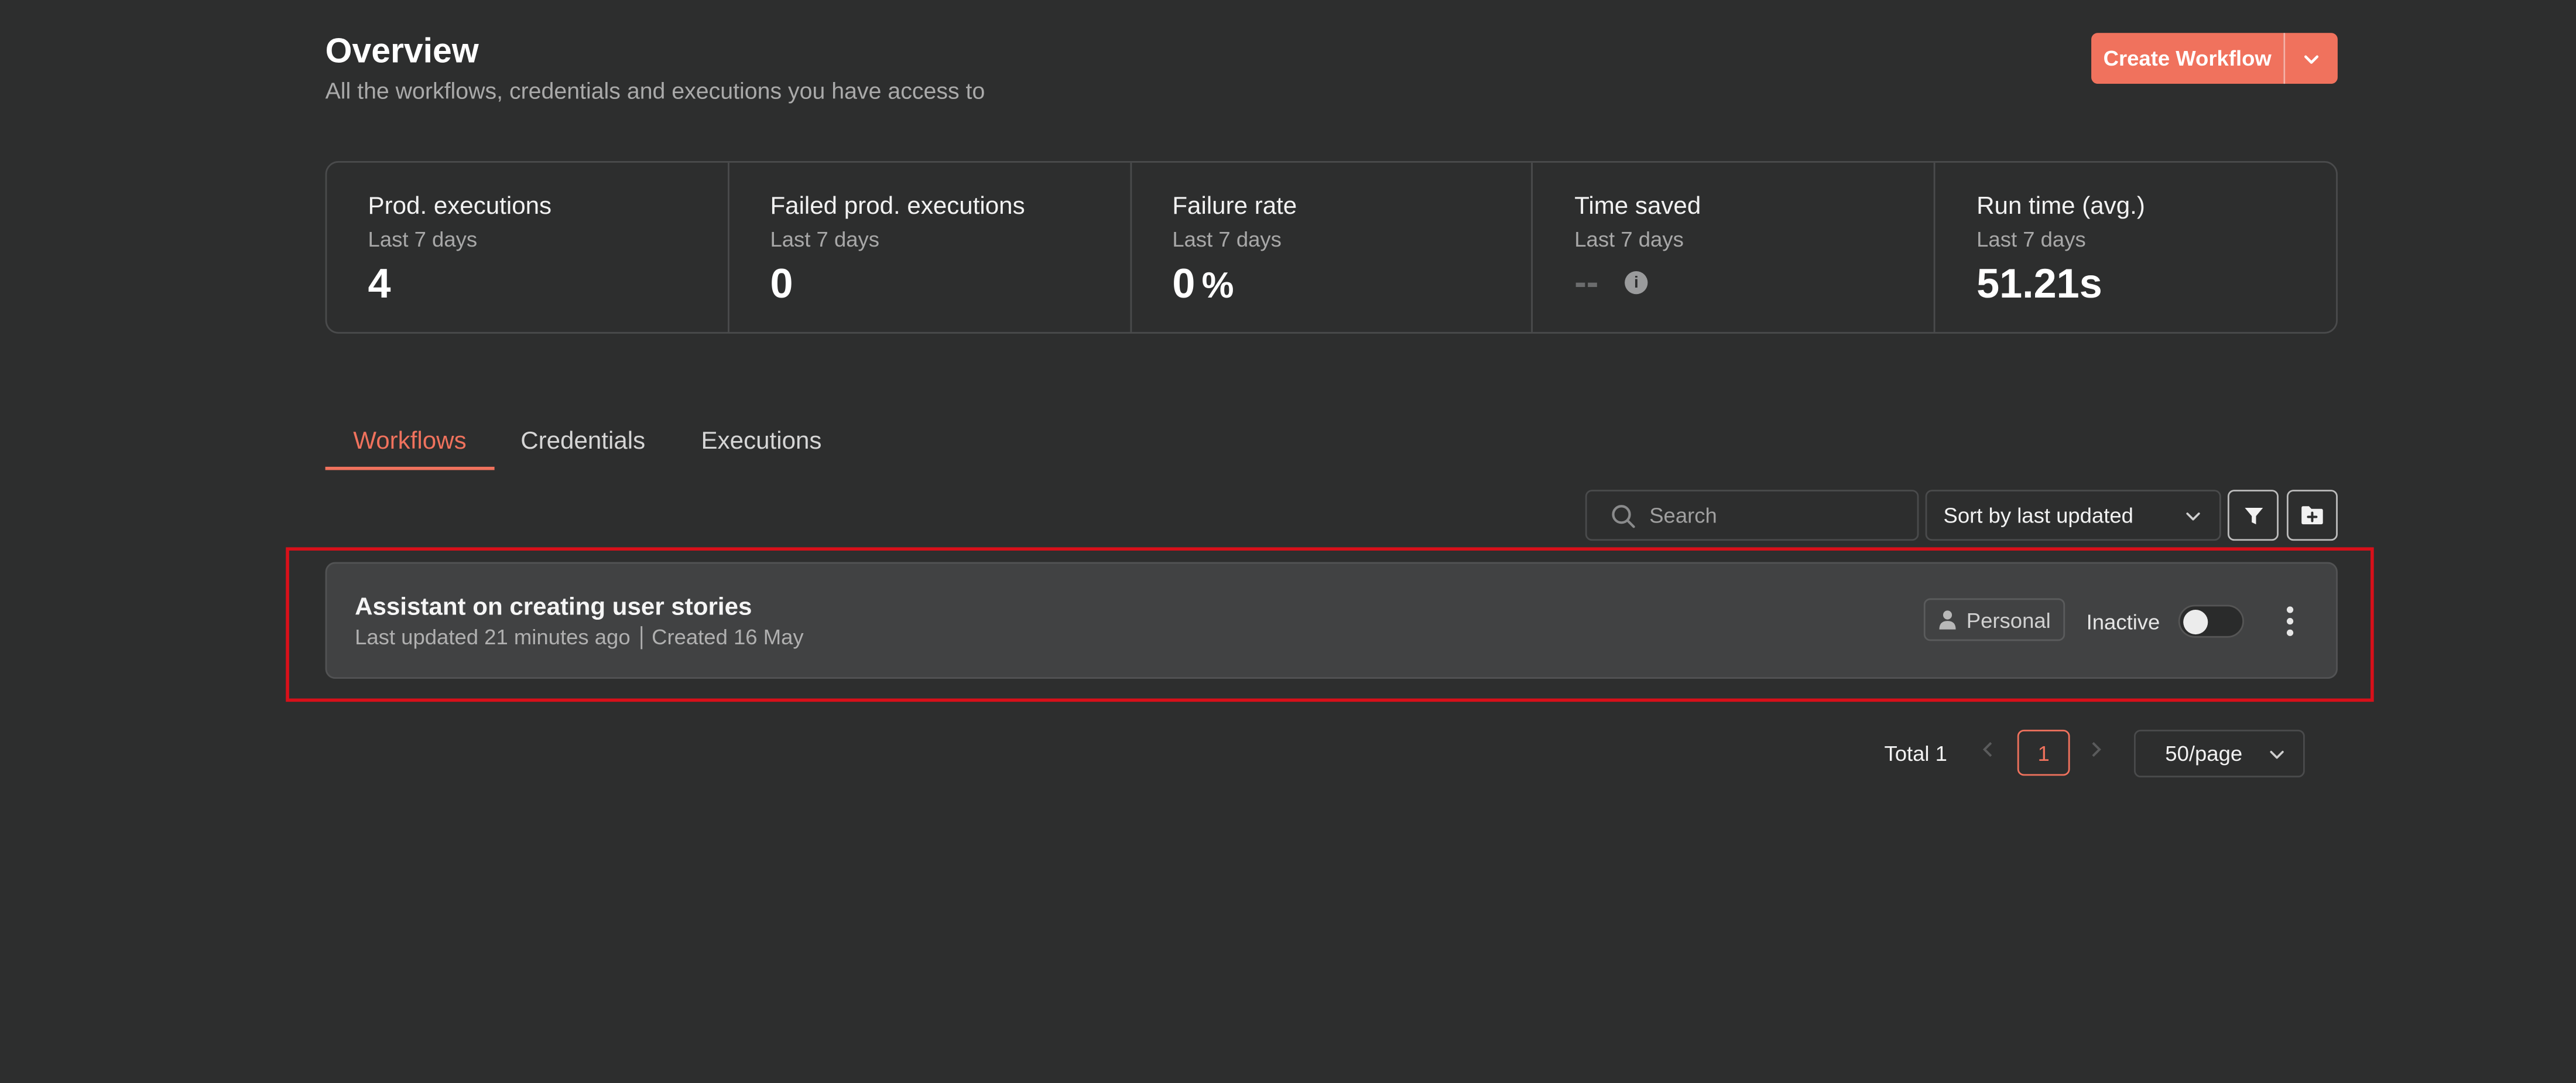 The width and height of the screenshot is (2576, 1083). What do you see at coordinates (1915, 753) in the screenshot?
I see `pagination-total: Total 1` at bounding box center [1915, 753].